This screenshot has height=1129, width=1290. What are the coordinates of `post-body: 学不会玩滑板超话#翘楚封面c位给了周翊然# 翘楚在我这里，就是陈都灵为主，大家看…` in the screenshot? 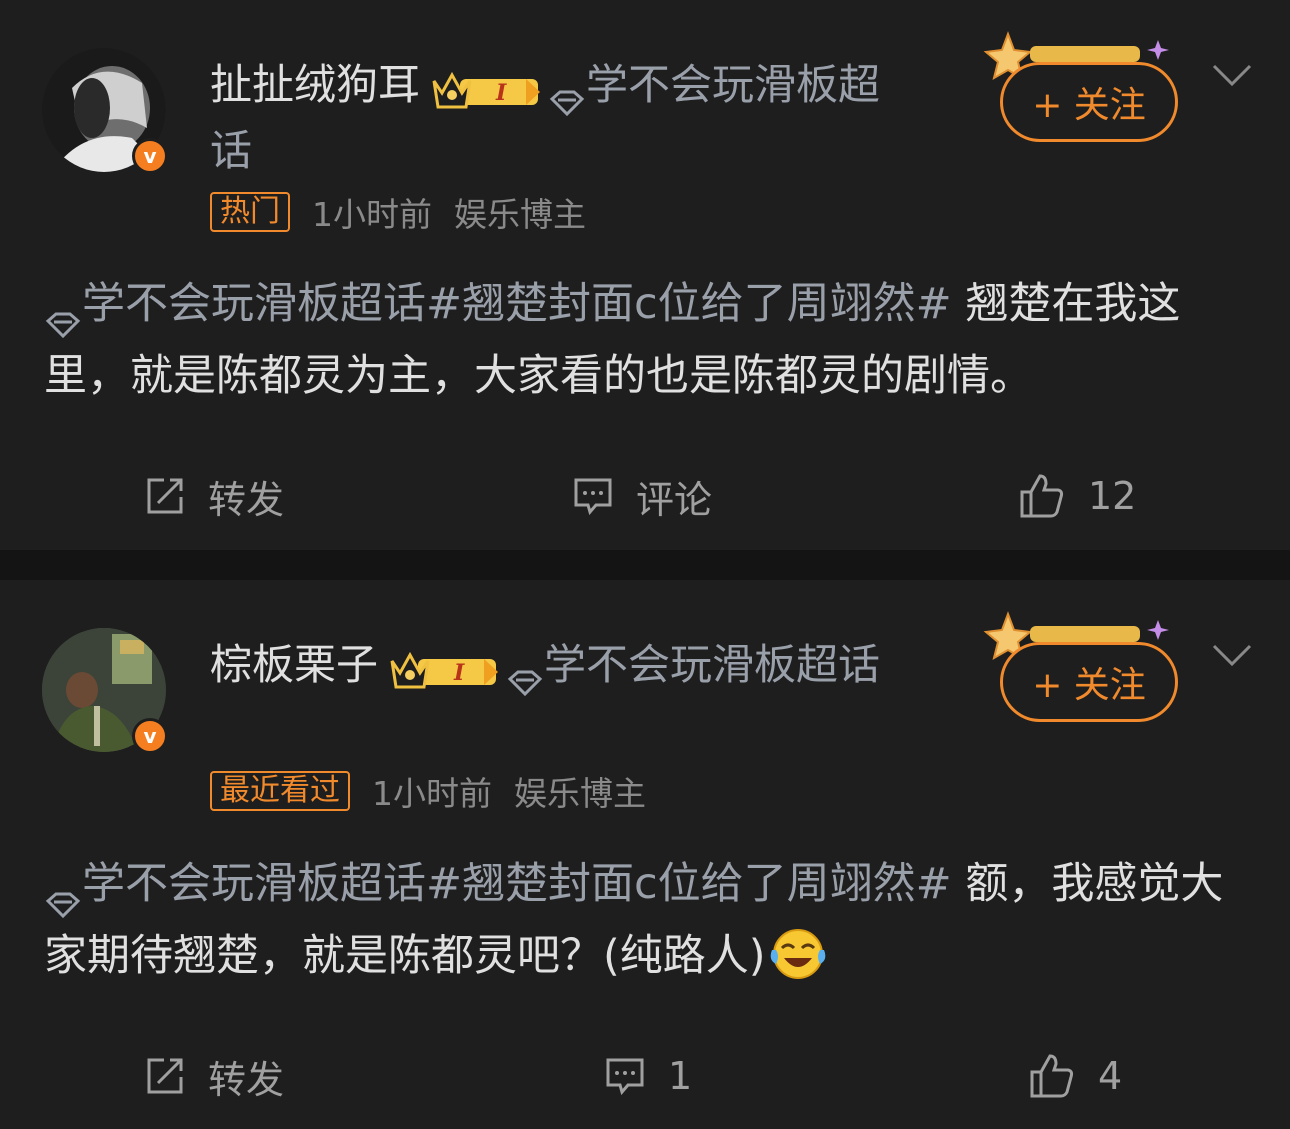 It's located at (649, 340).